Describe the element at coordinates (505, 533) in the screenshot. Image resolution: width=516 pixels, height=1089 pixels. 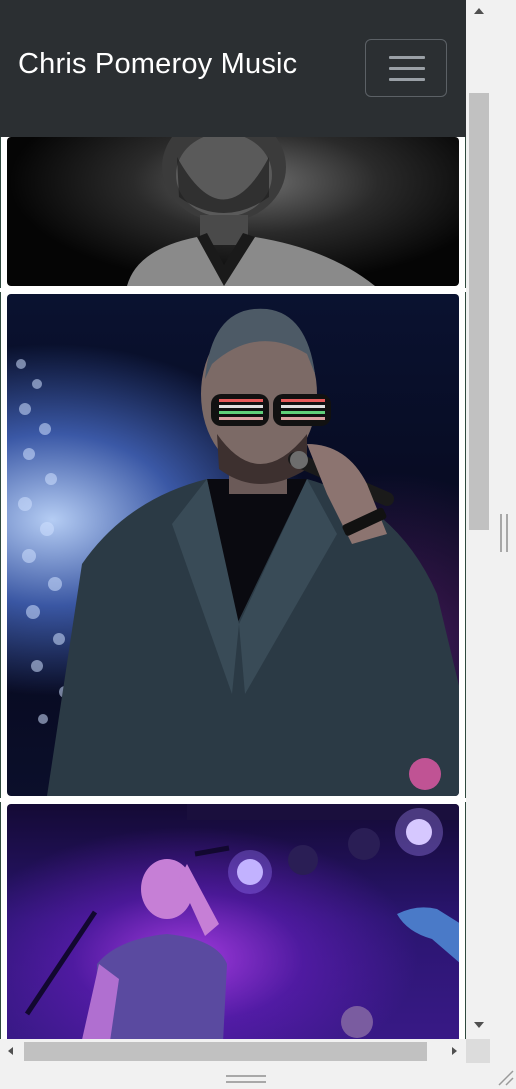
I see `vertical-resize-grip-icon` at that location.